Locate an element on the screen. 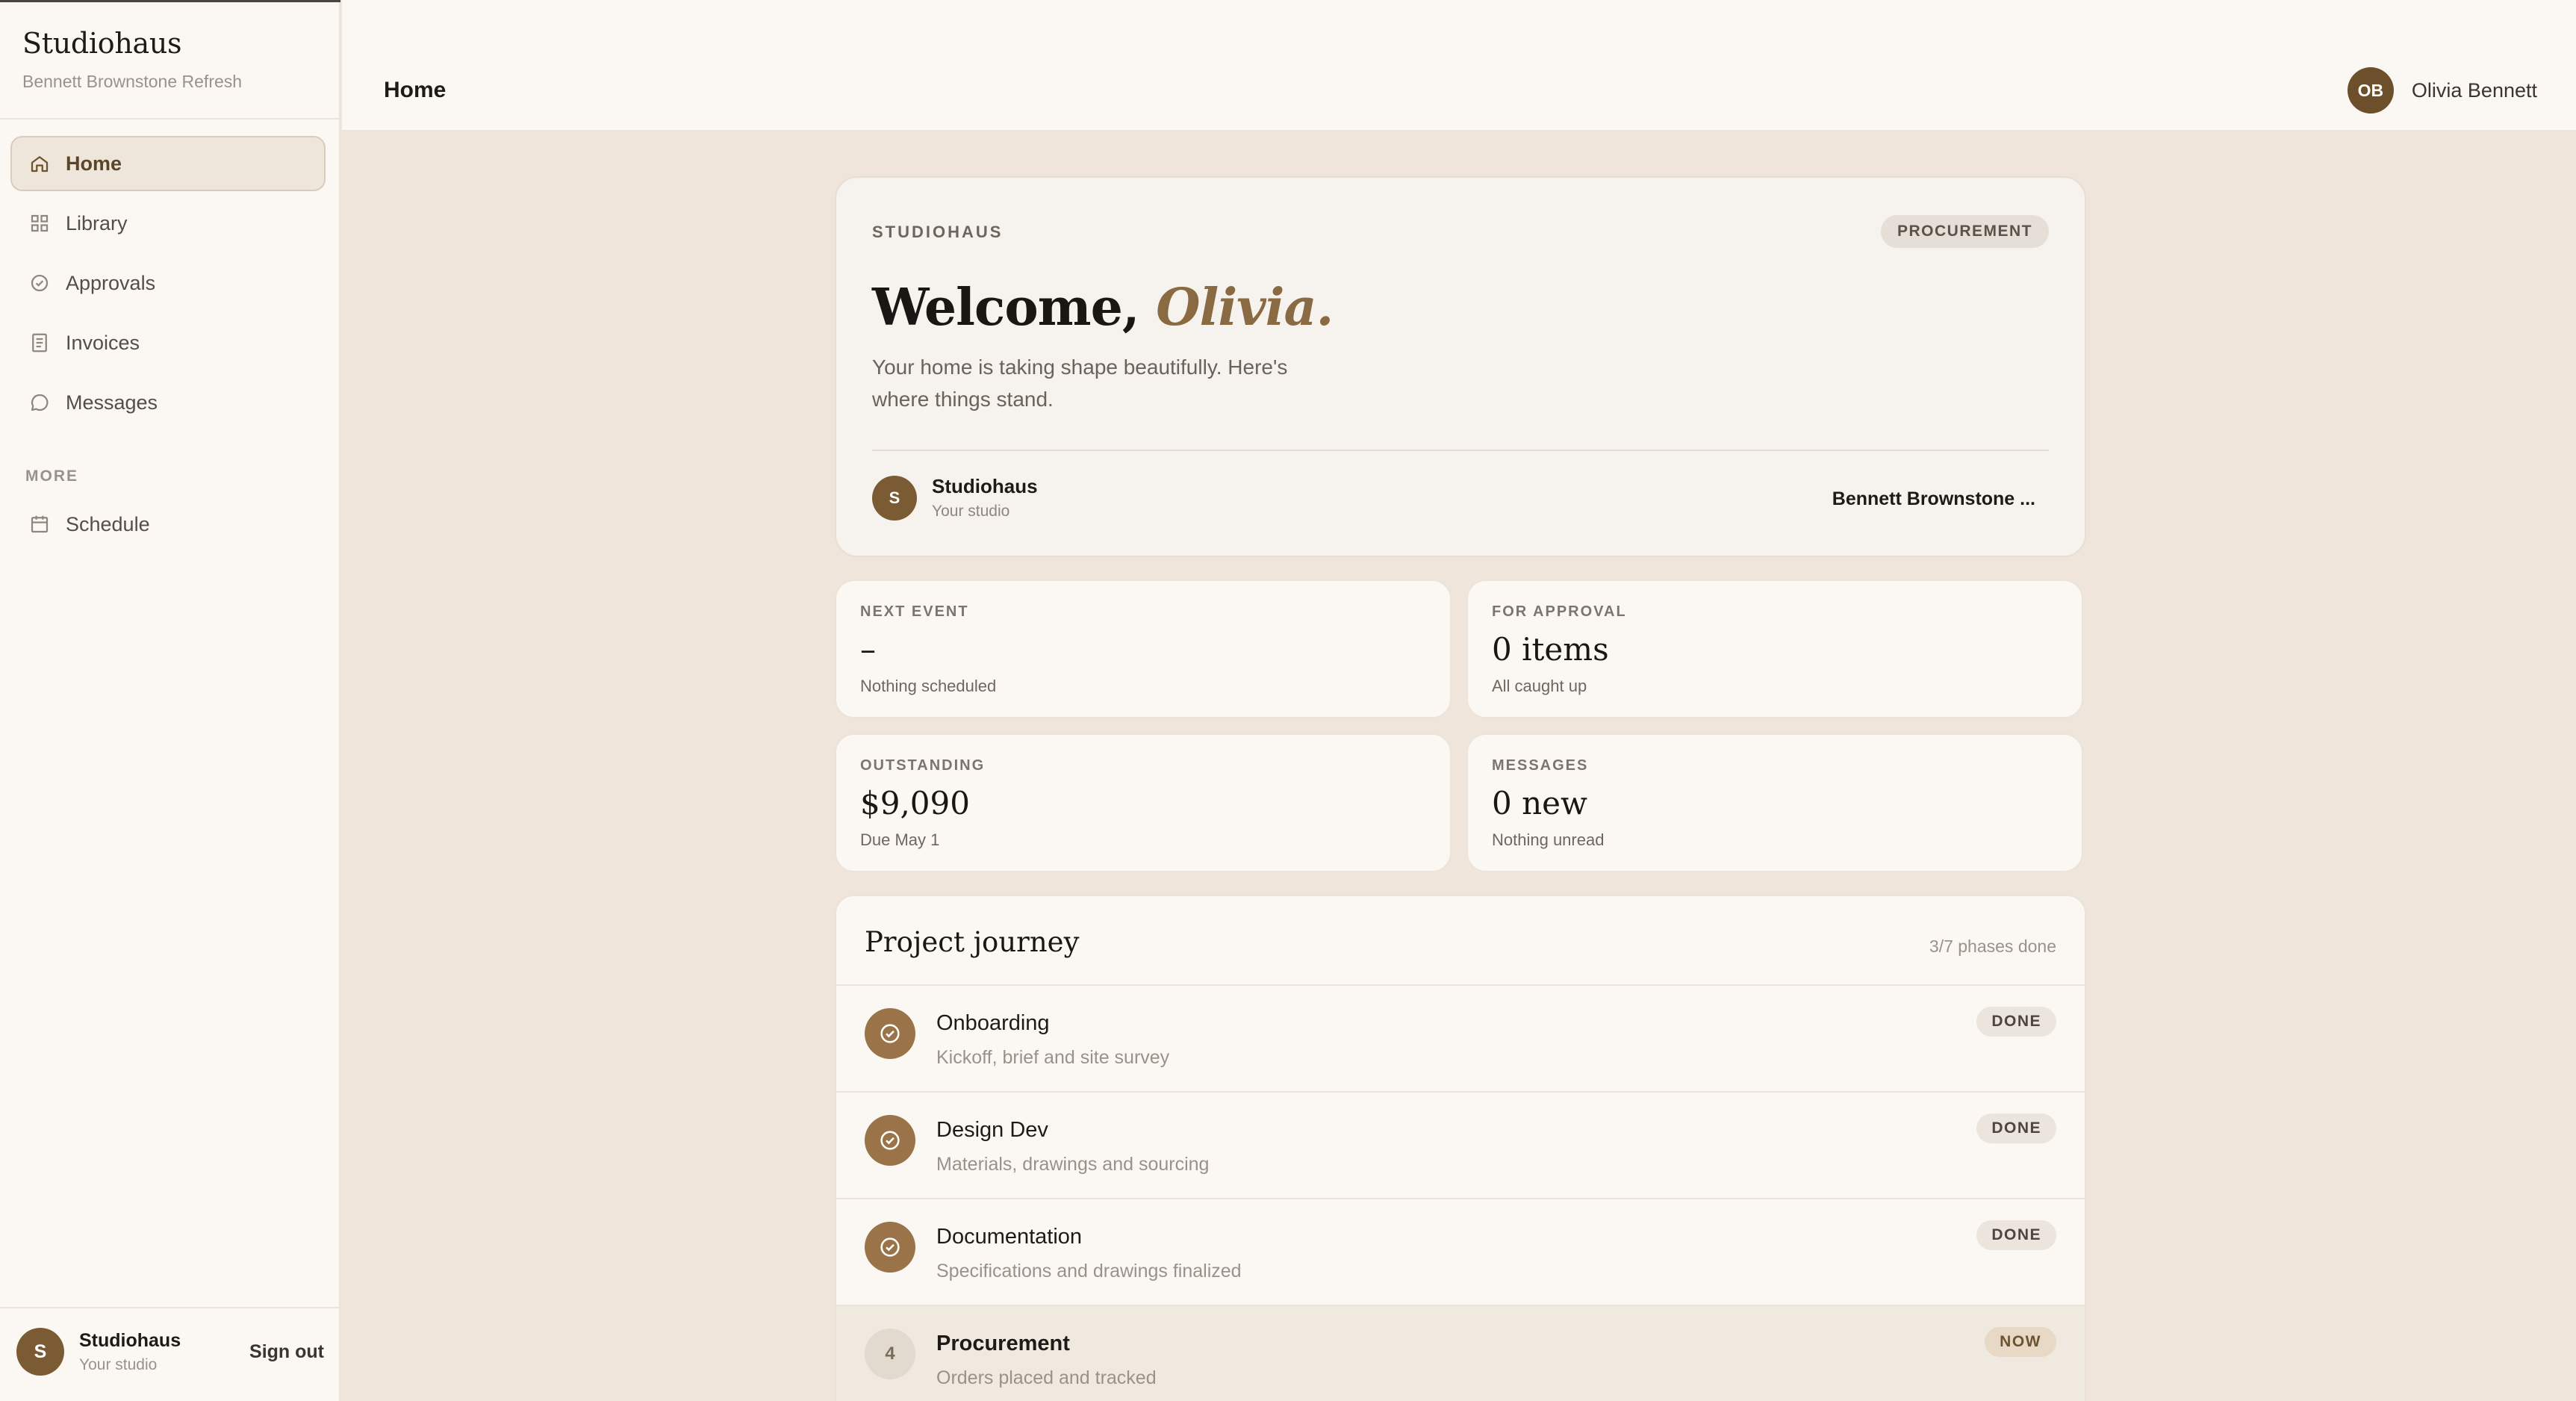 The width and height of the screenshot is (2576, 1401). sidebar-more-nav: Schedule is located at coordinates (168, 526).